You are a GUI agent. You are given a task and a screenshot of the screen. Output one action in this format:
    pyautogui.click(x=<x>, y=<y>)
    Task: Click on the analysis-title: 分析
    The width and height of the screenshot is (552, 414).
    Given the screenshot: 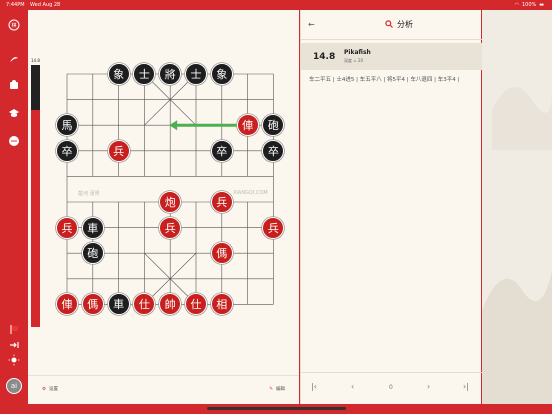 What is the action you would take?
    pyautogui.click(x=399, y=24)
    